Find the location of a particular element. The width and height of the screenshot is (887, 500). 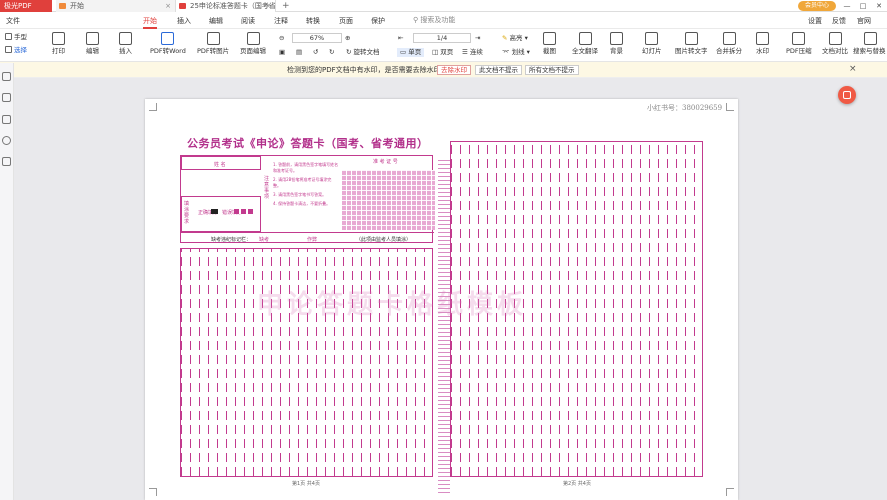

absent-item: 缺考 is located at coordinates (264, 240).